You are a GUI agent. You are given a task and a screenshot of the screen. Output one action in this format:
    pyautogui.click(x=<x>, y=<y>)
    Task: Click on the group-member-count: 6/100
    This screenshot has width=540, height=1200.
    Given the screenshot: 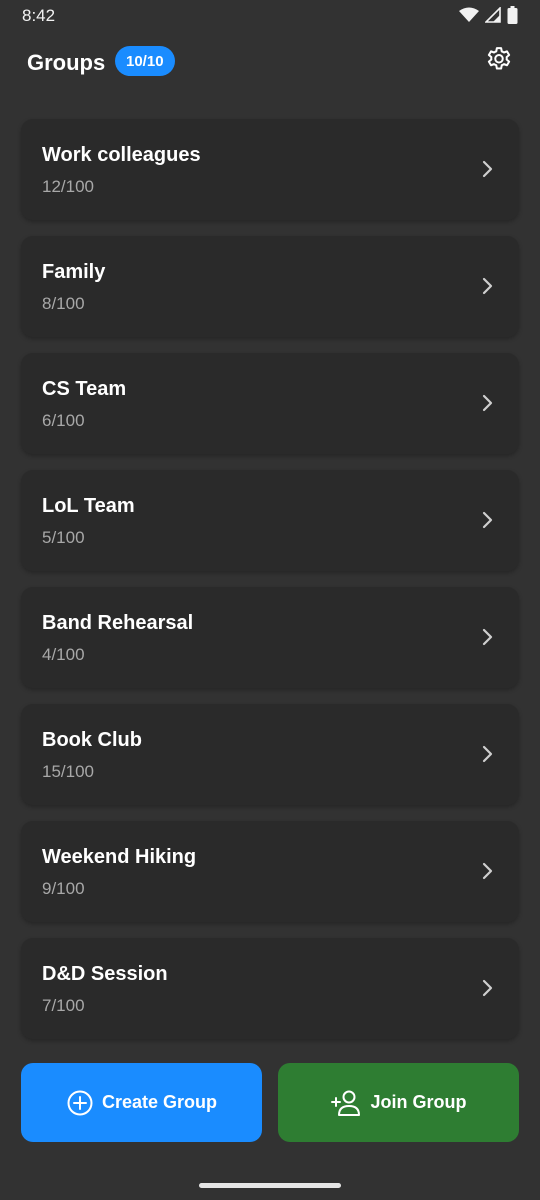 What is the action you would take?
    pyautogui.click(x=63, y=420)
    